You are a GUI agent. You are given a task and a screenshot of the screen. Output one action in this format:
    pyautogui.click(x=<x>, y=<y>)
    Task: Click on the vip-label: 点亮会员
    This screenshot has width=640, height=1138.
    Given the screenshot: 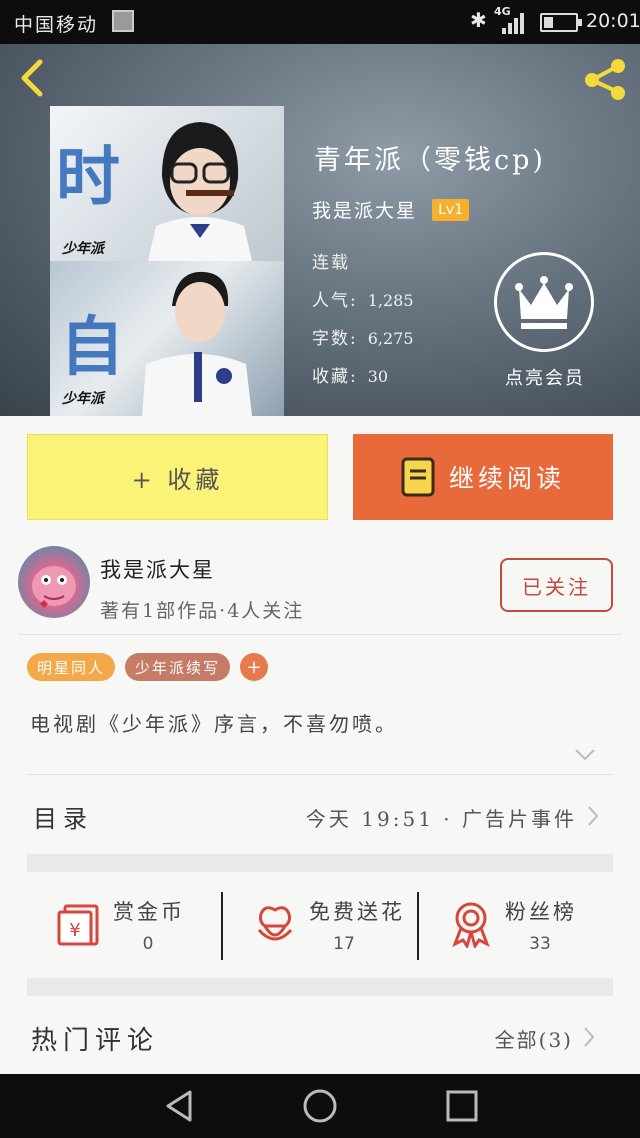 What is the action you would take?
    pyautogui.click(x=545, y=377)
    